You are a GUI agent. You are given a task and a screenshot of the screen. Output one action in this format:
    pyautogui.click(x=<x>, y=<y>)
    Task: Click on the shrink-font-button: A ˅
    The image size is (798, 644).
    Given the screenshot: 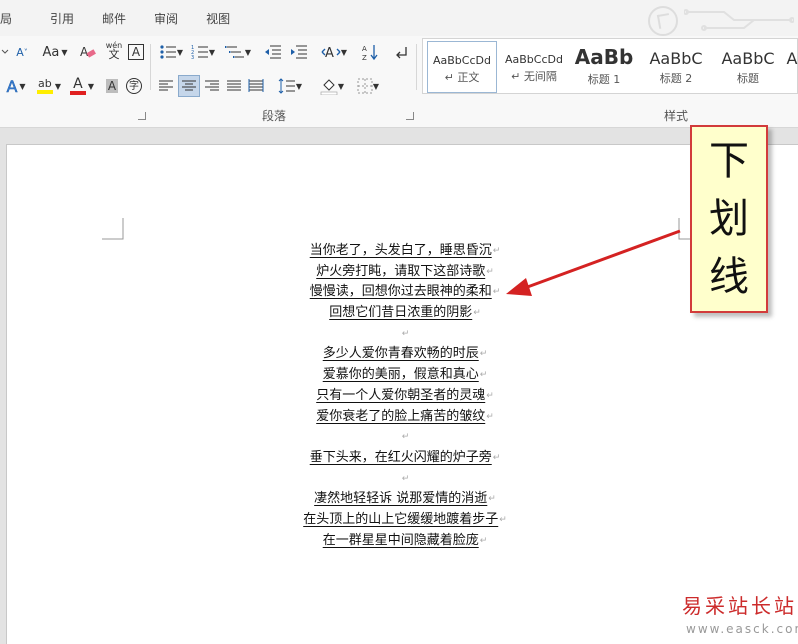 What is the action you would take?
    pyautogui.click(x=22, y=52)
    